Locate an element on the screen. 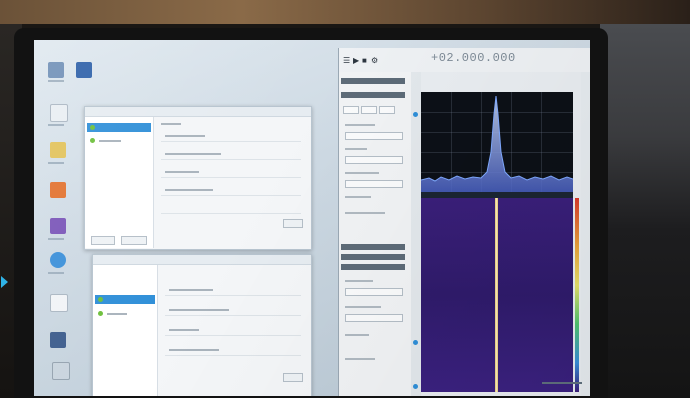  offset-slider-knob is located at coordinates (415, 386).